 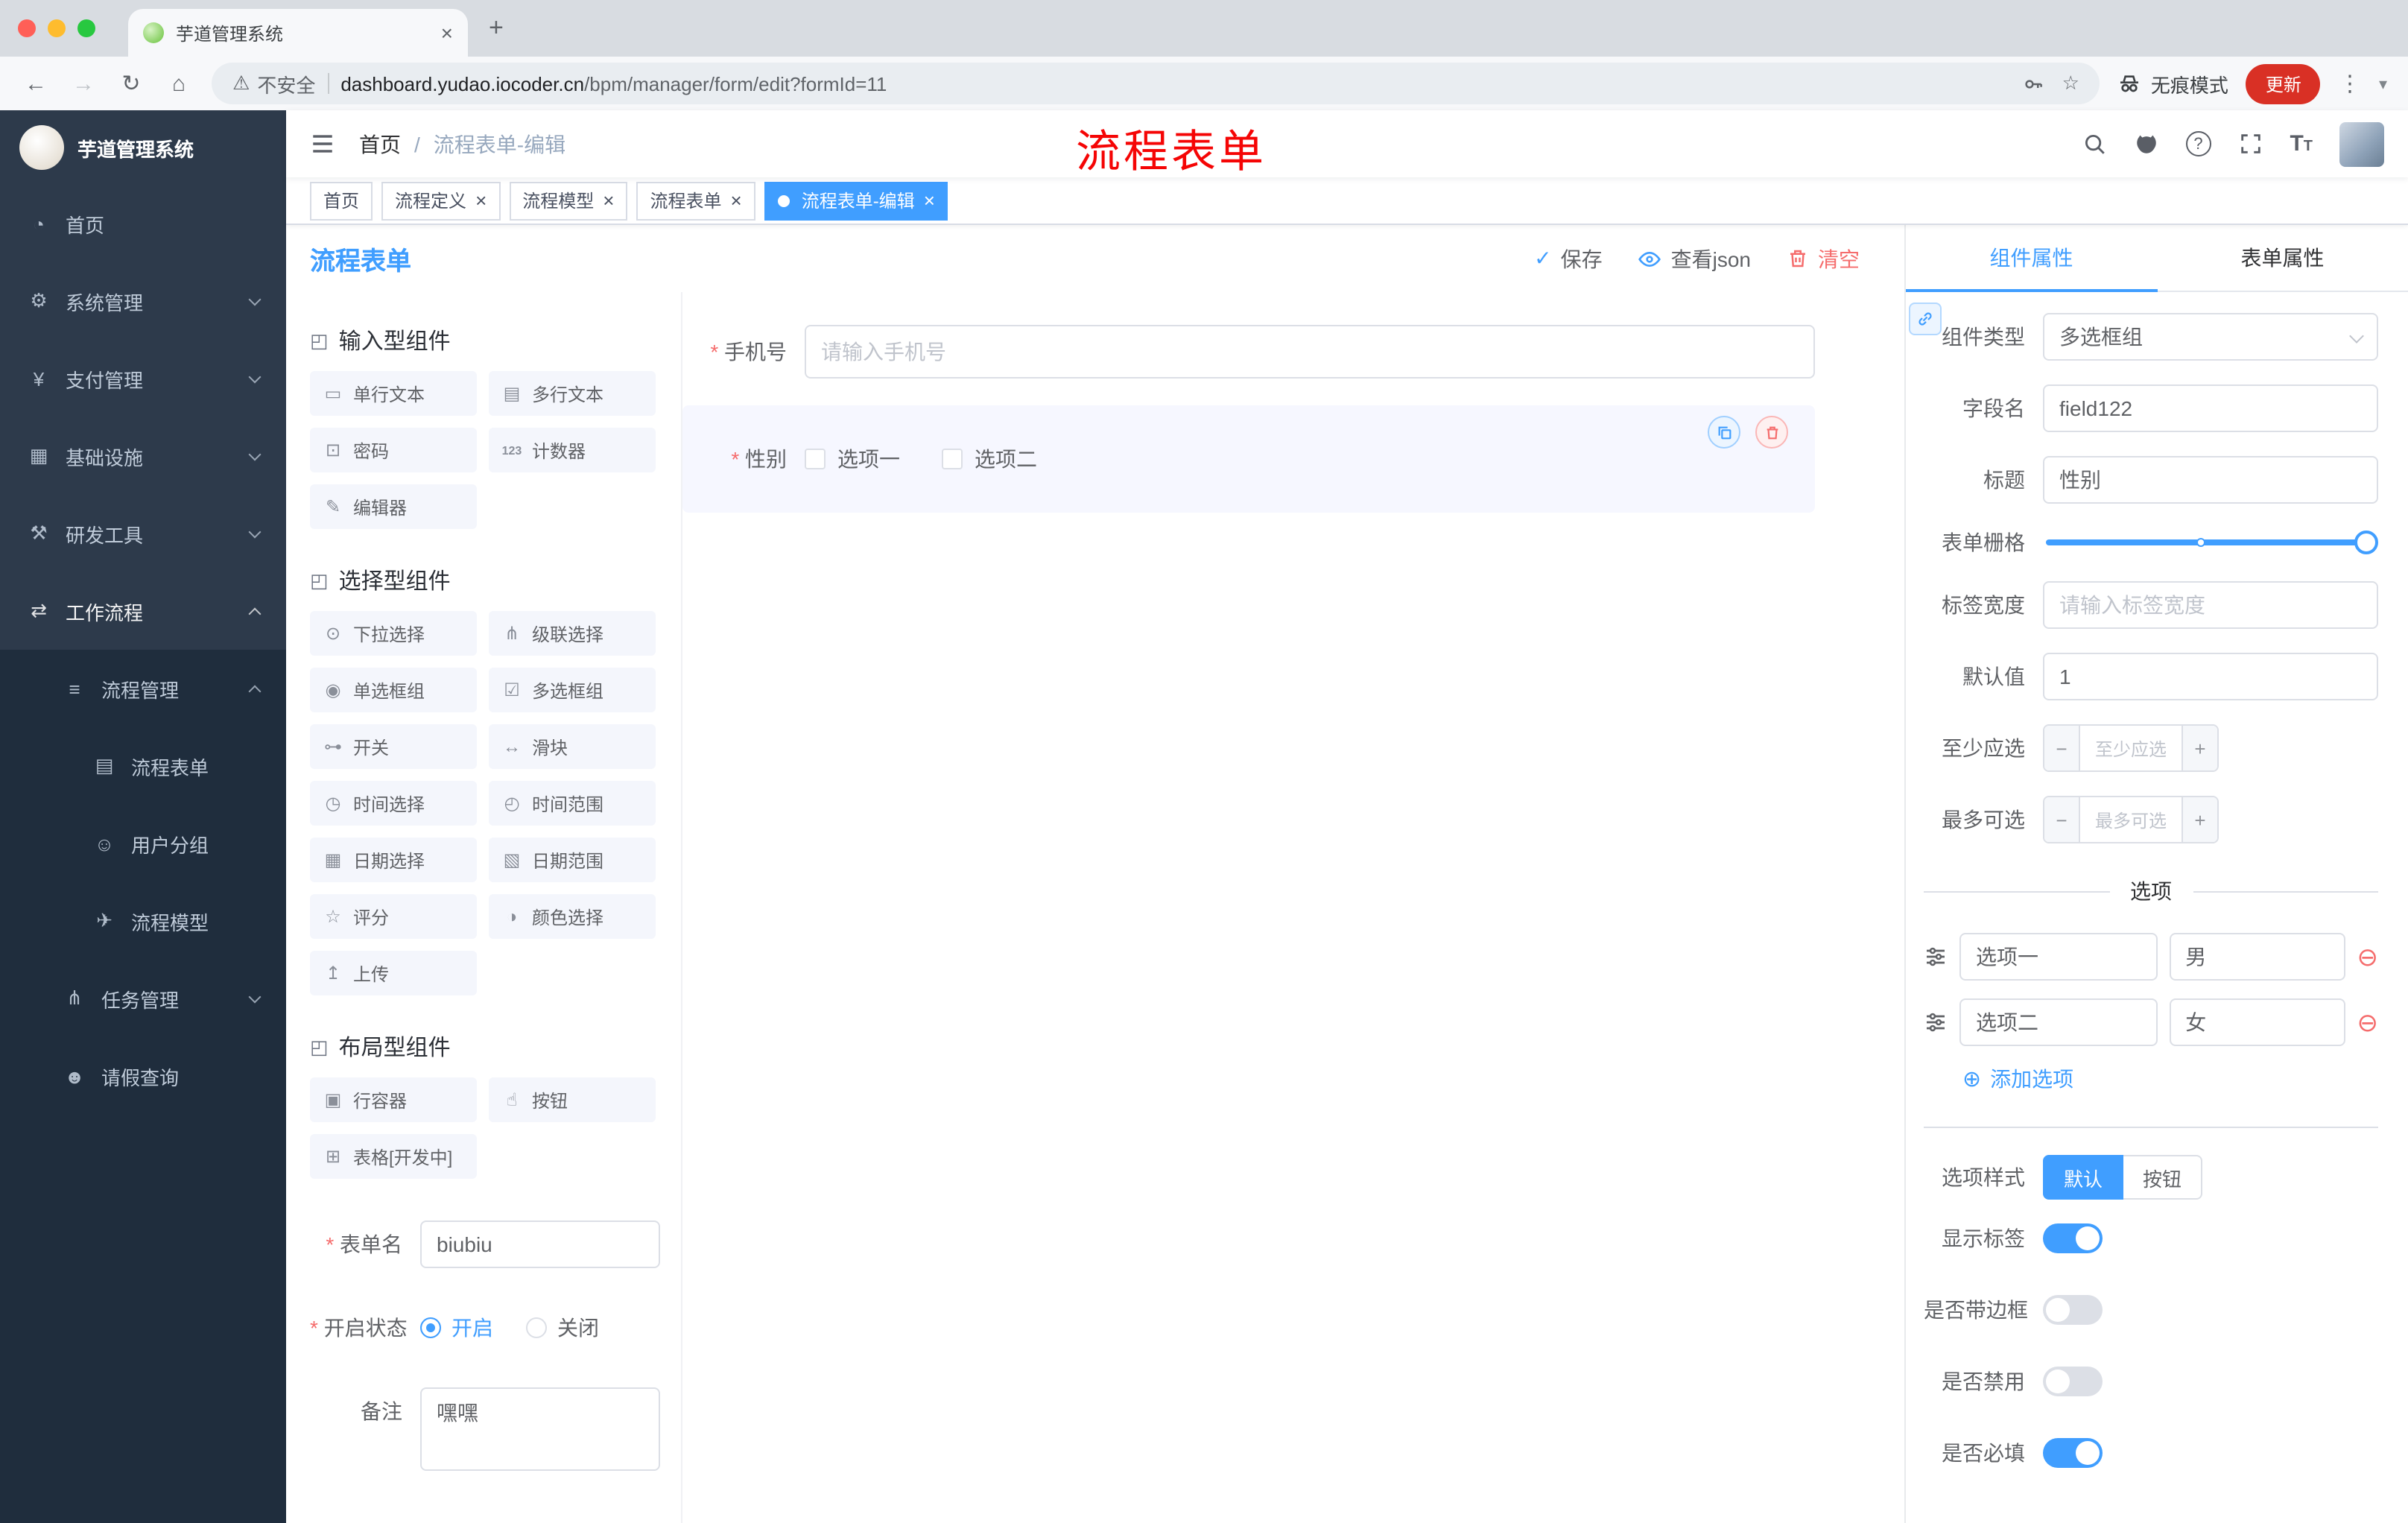 I want to click on security-indicator: ⚠ 不安全, so click(x=273, y=83).